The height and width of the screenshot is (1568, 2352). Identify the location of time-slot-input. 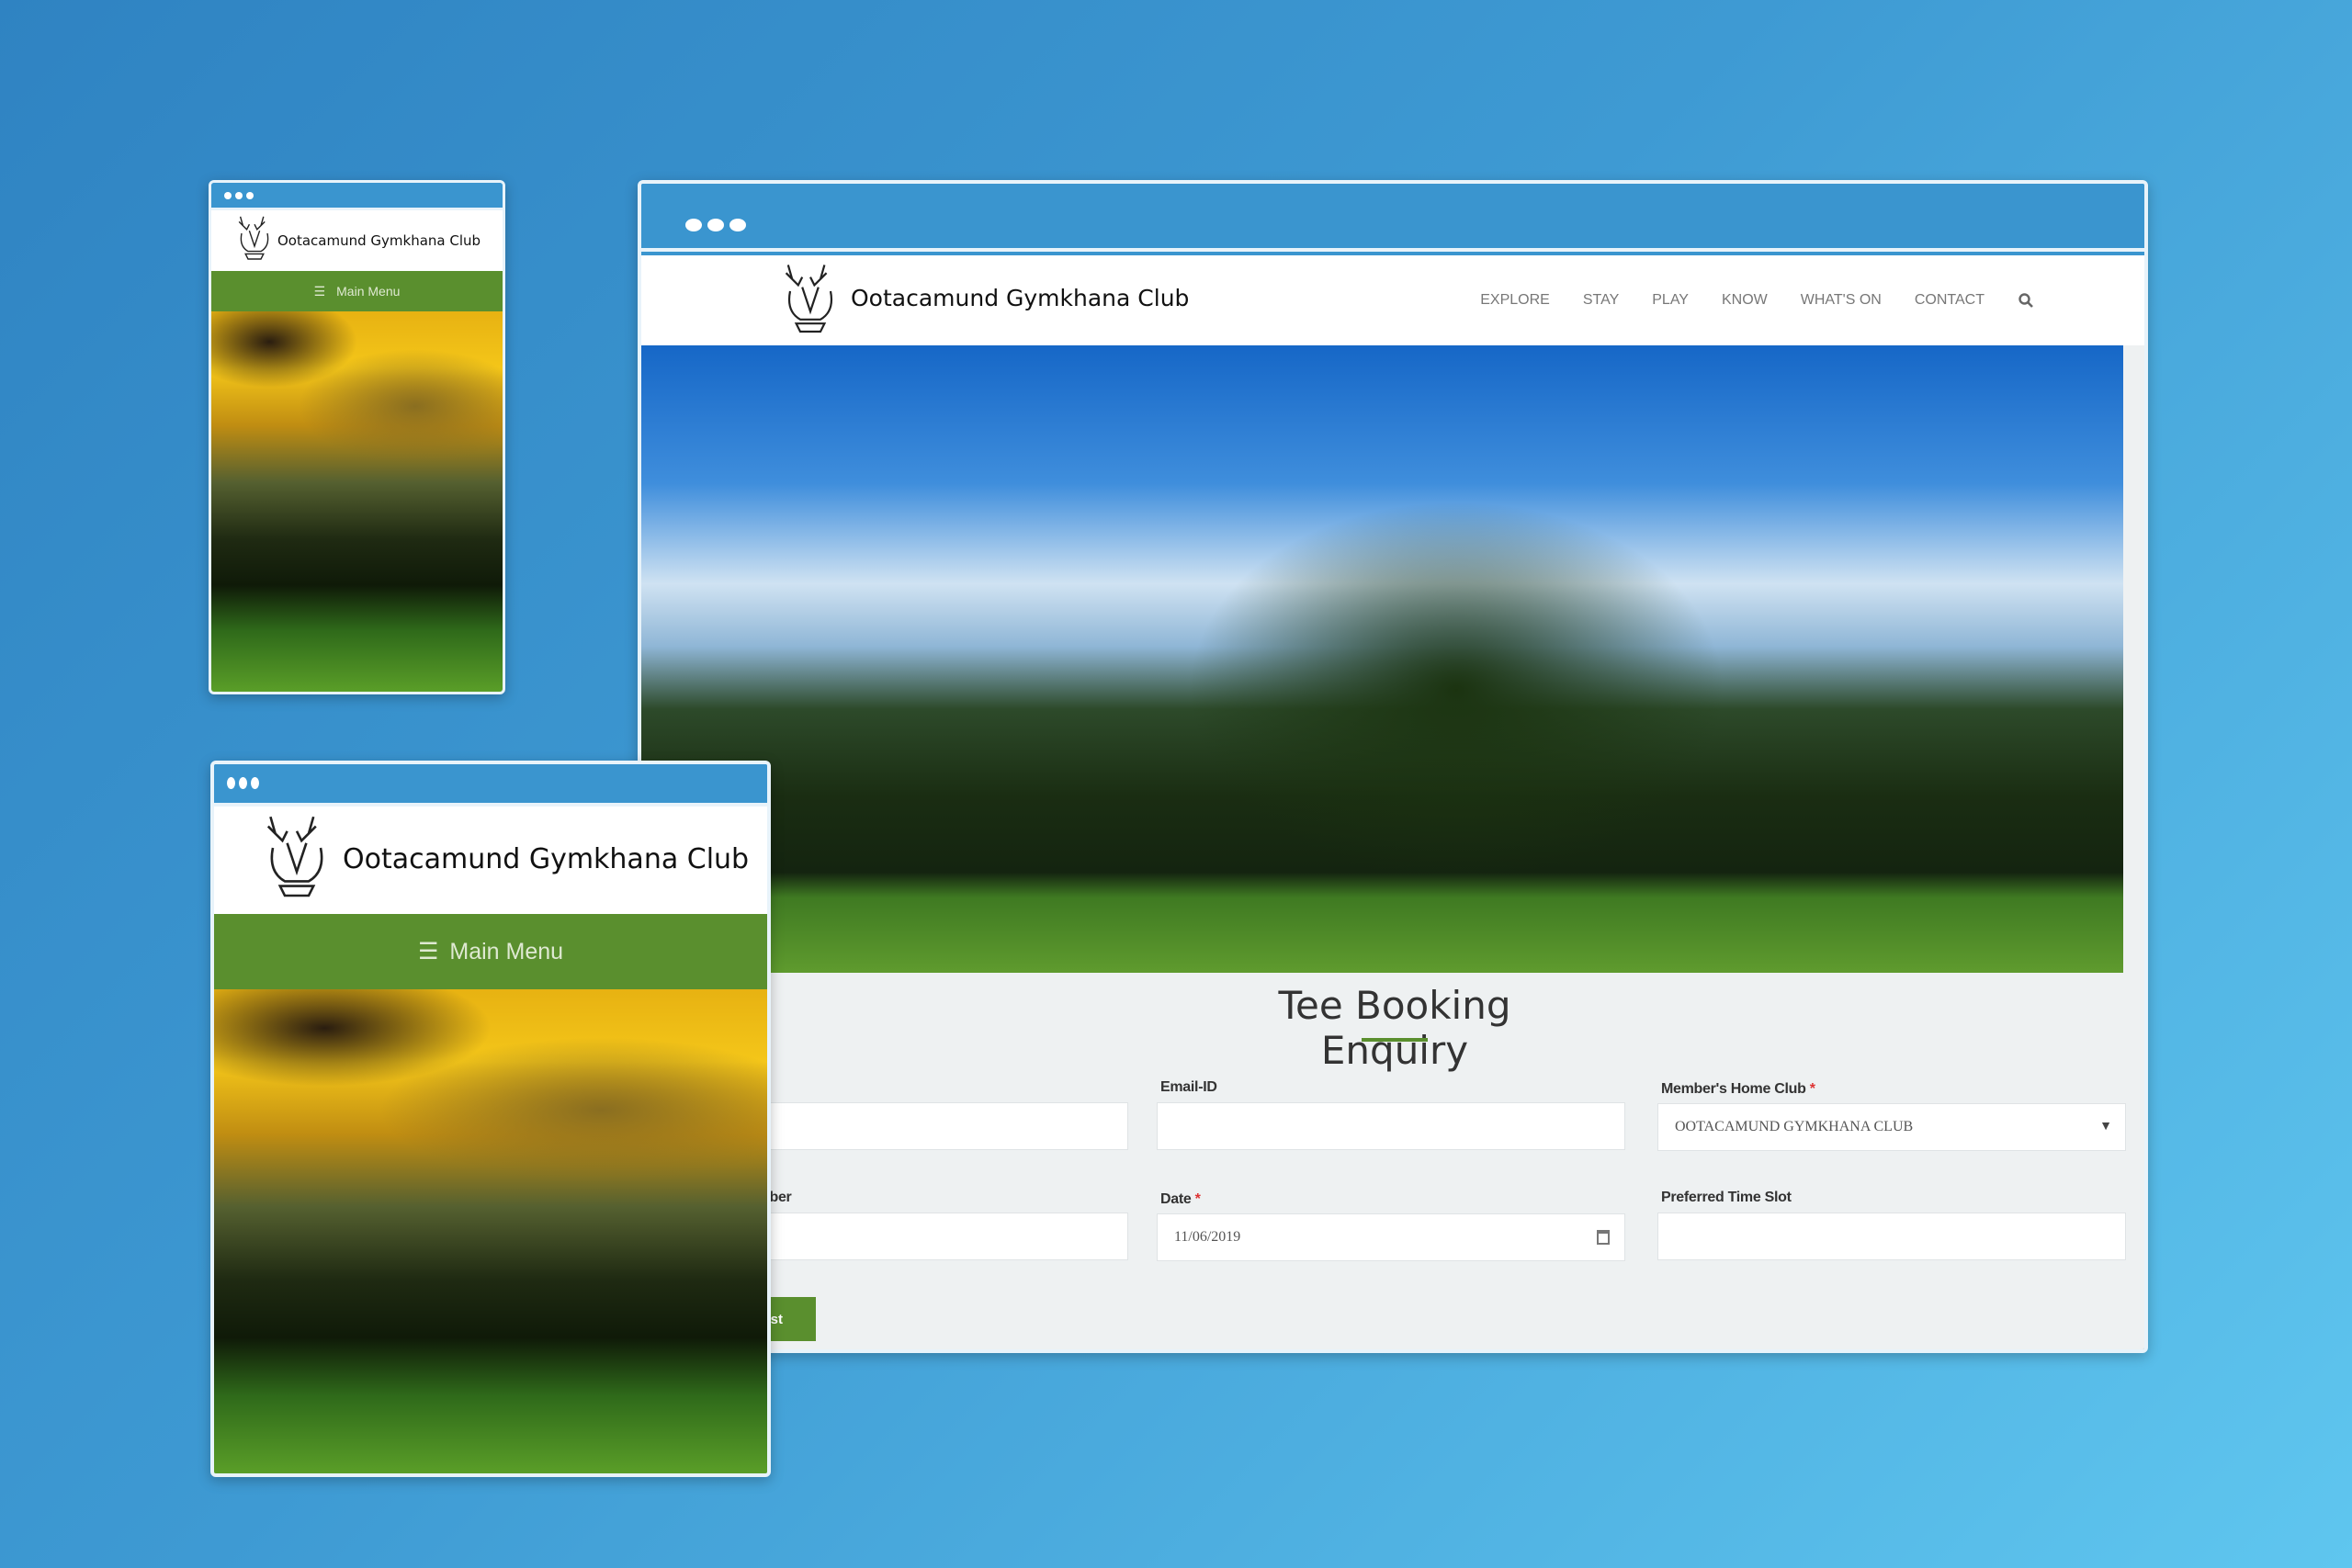
(1892, 1236).